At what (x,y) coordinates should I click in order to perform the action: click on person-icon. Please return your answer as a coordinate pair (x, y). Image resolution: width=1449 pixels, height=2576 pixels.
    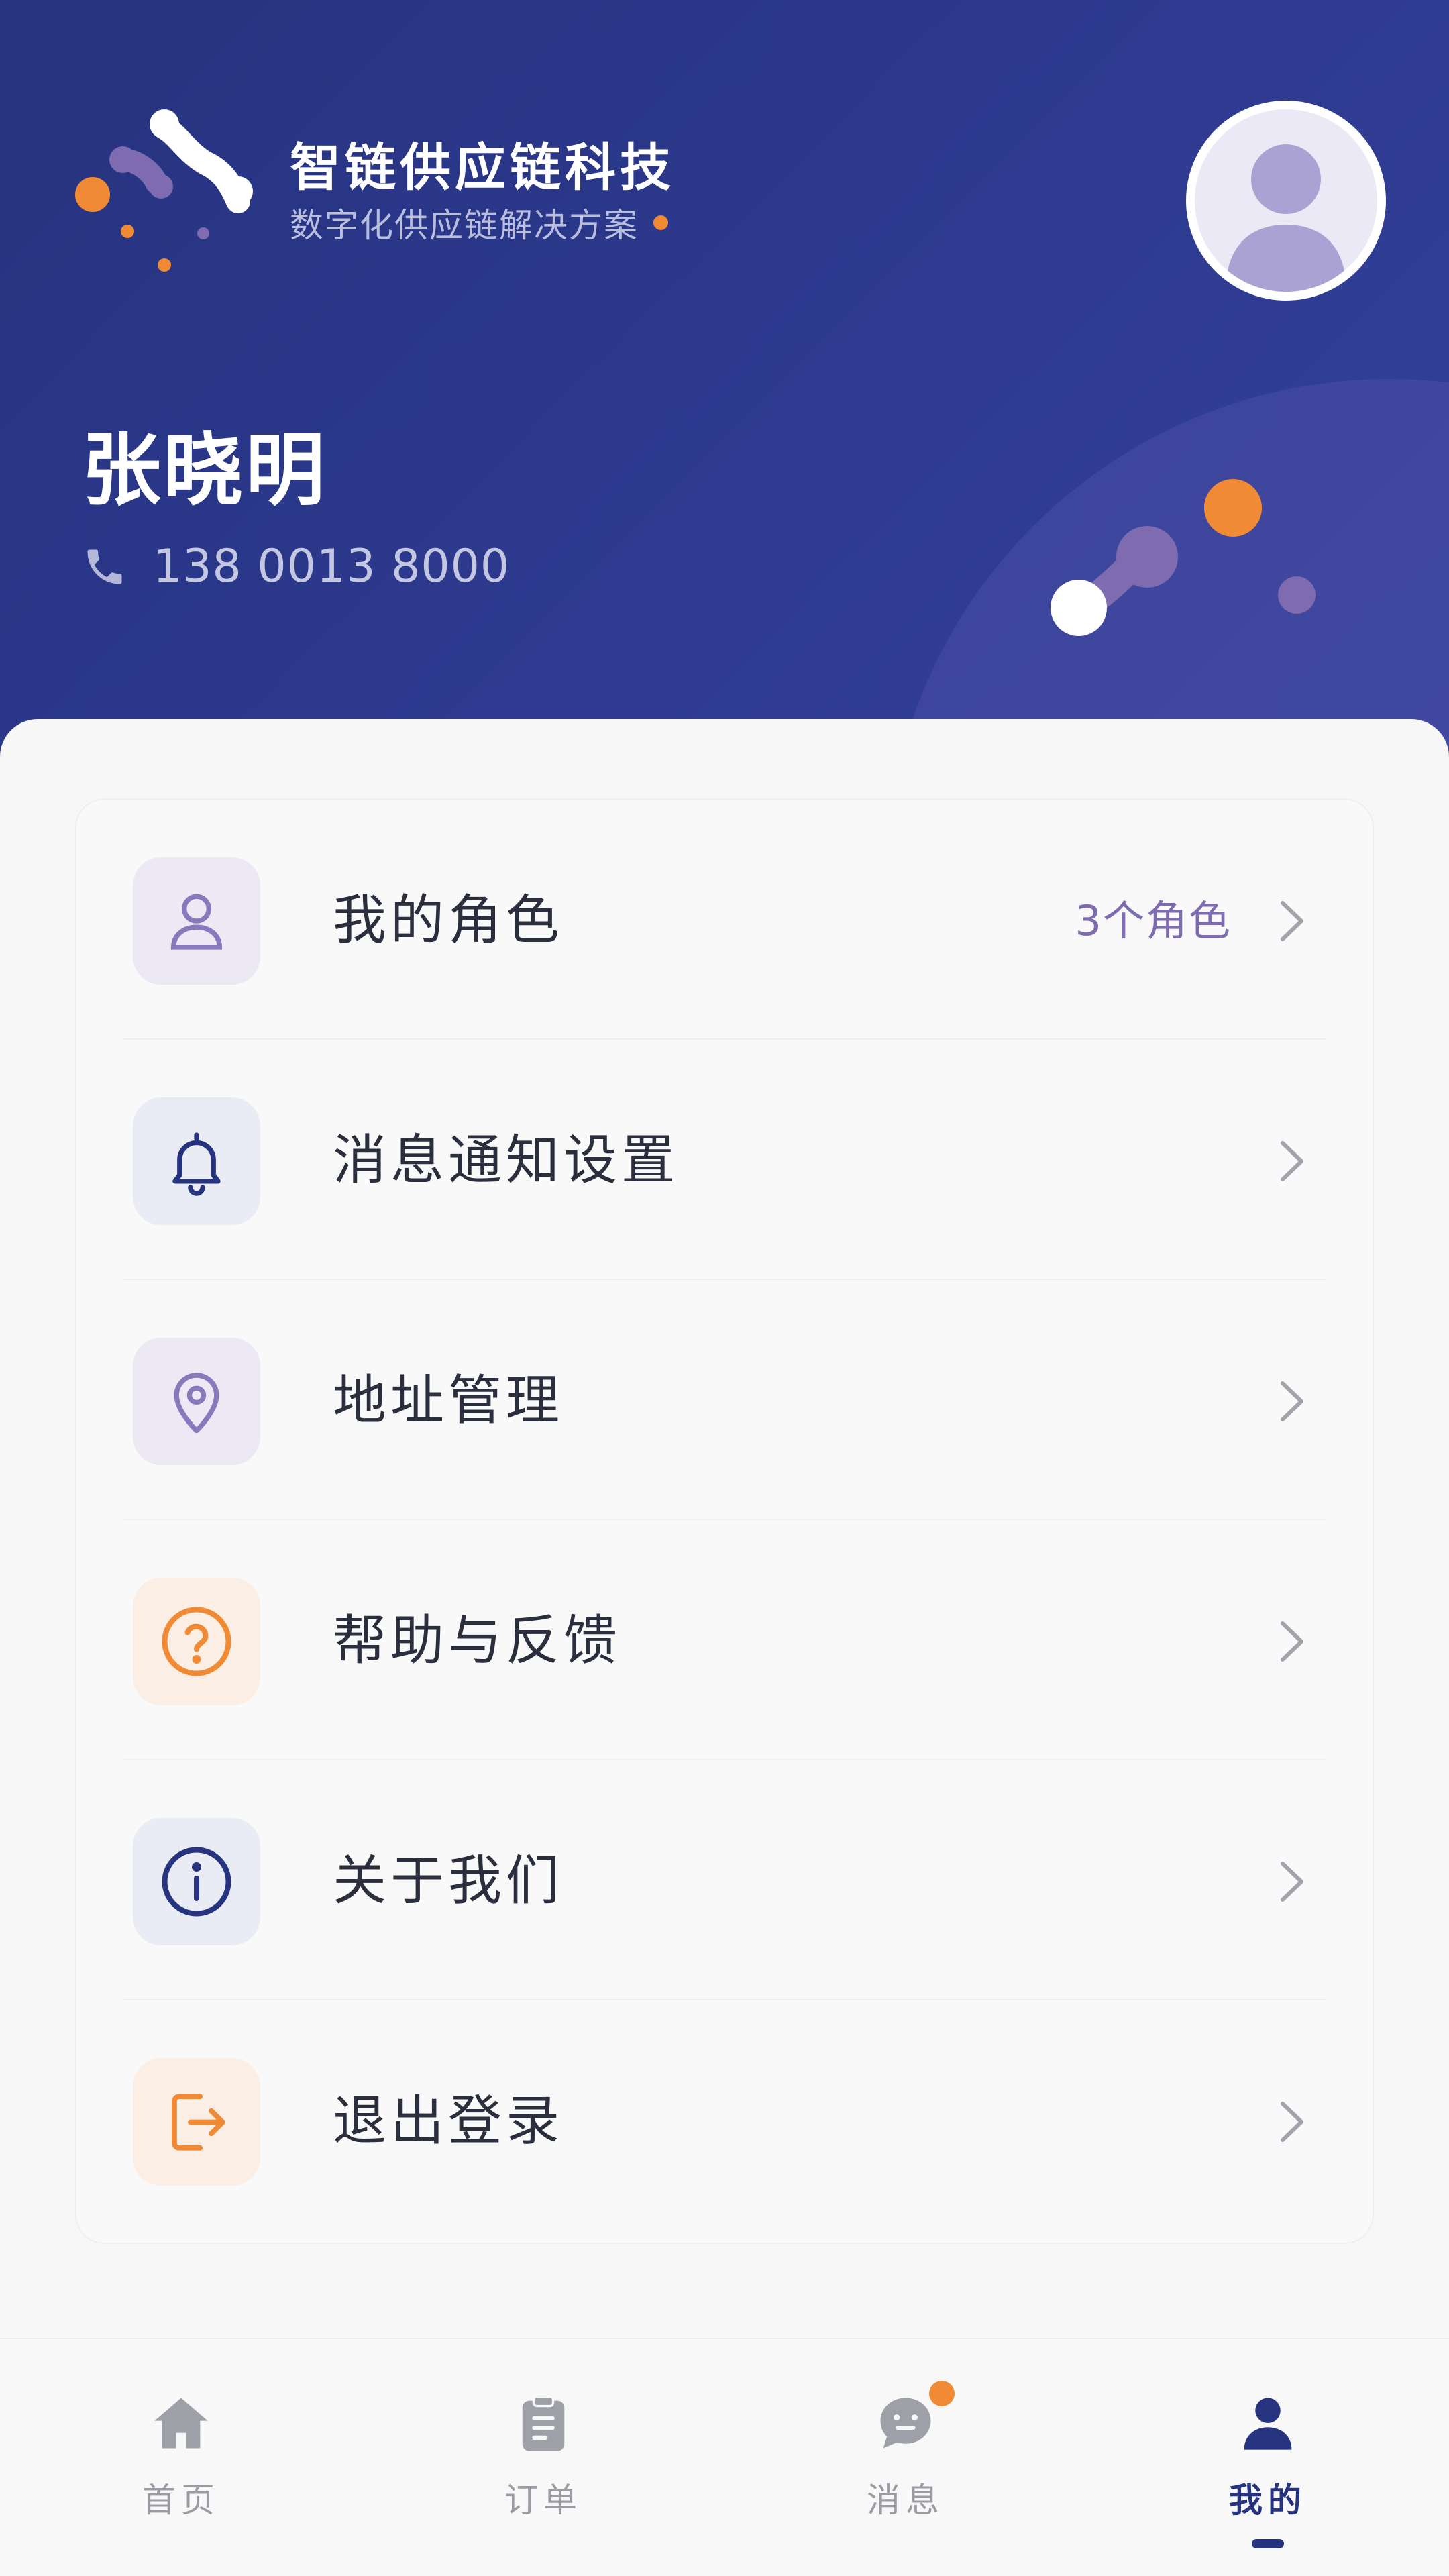
    Looking at the image, I should click on (1268, 2424).